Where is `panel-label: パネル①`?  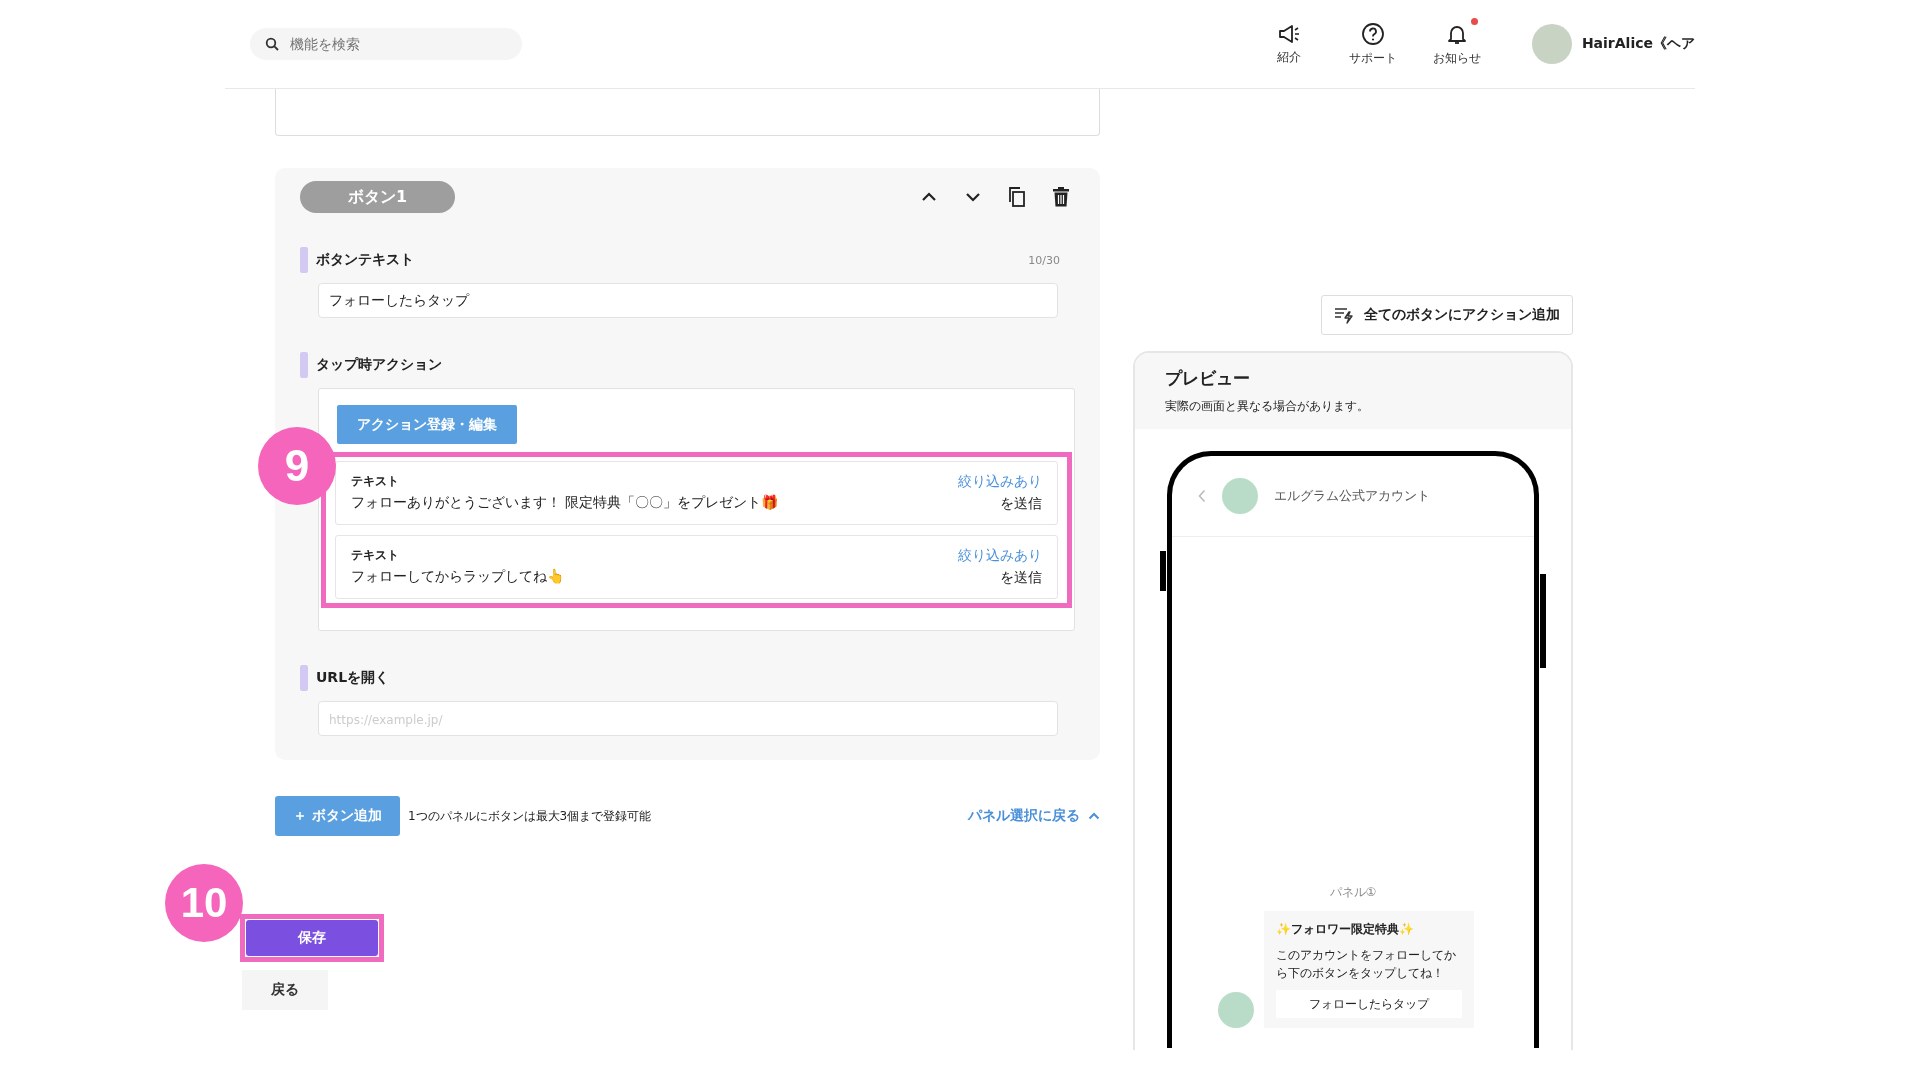
panel-label: パネル① is located at coordinates (1353, 892).